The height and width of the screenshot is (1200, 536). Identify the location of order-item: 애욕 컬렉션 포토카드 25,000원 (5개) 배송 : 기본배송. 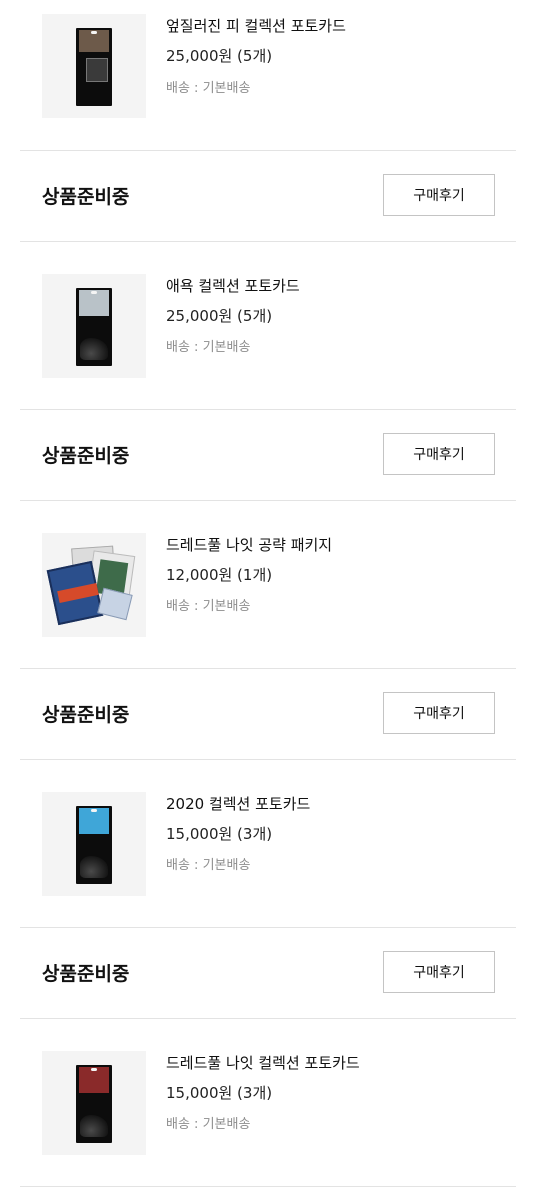
(268, 335).